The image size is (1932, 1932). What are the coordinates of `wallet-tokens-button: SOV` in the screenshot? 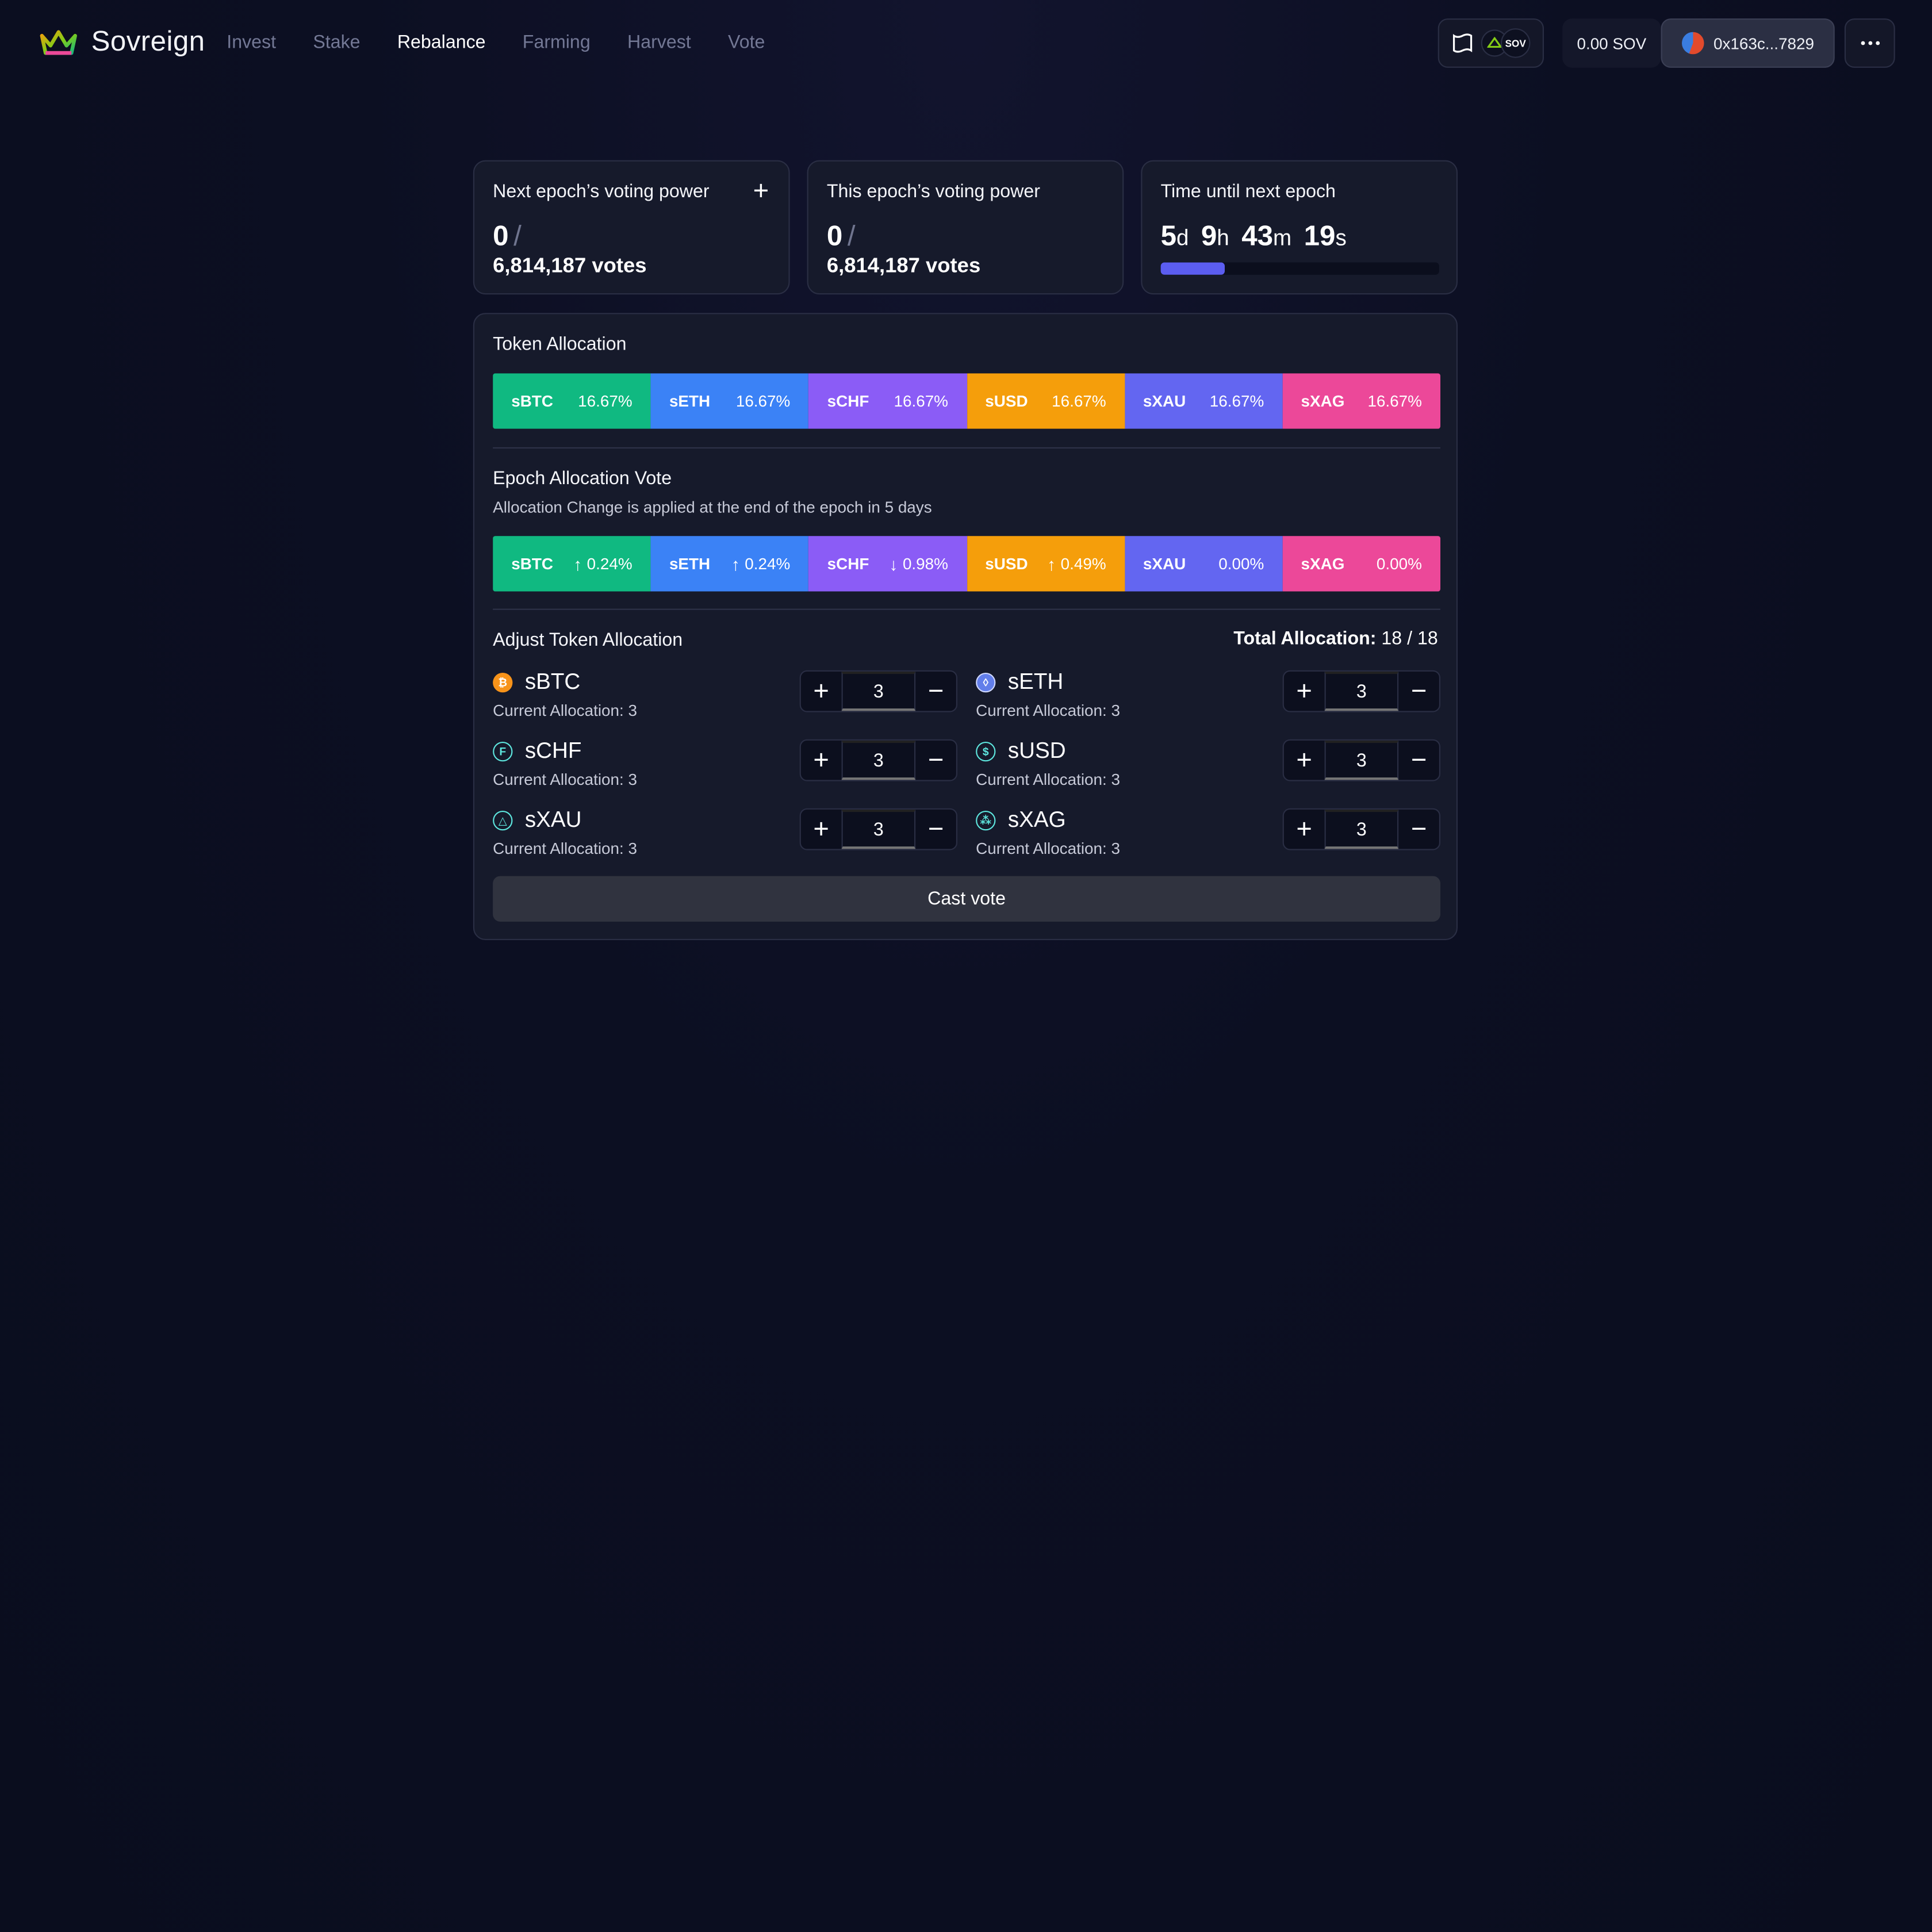 It's located at (1491, 43).